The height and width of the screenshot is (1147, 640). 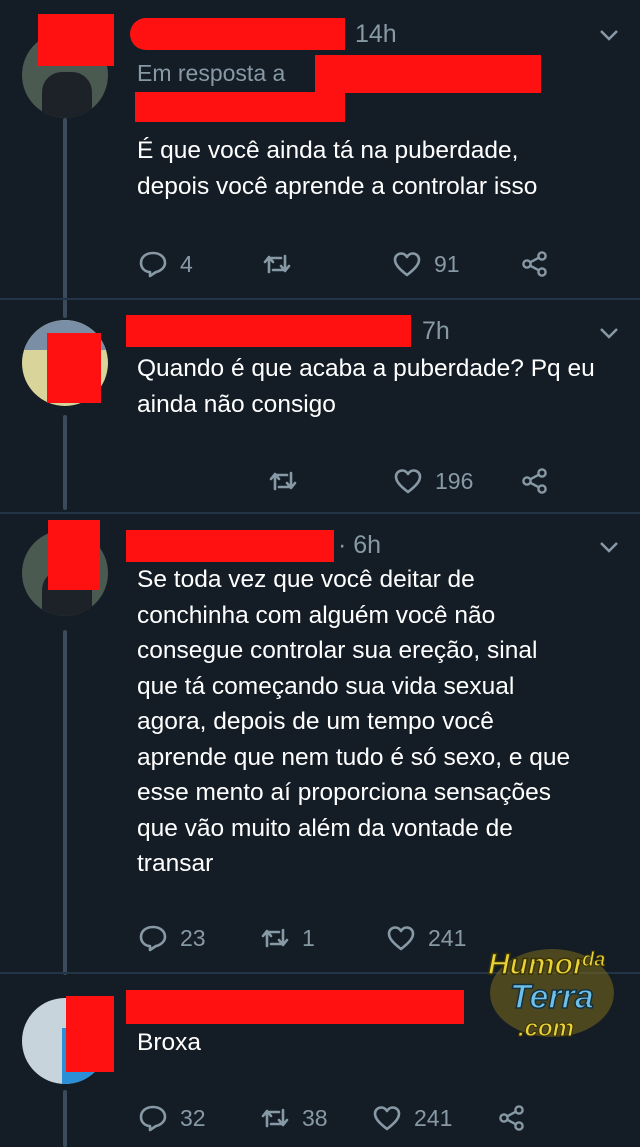 I want to click on like-count: 91, so click(x=447, y=263).